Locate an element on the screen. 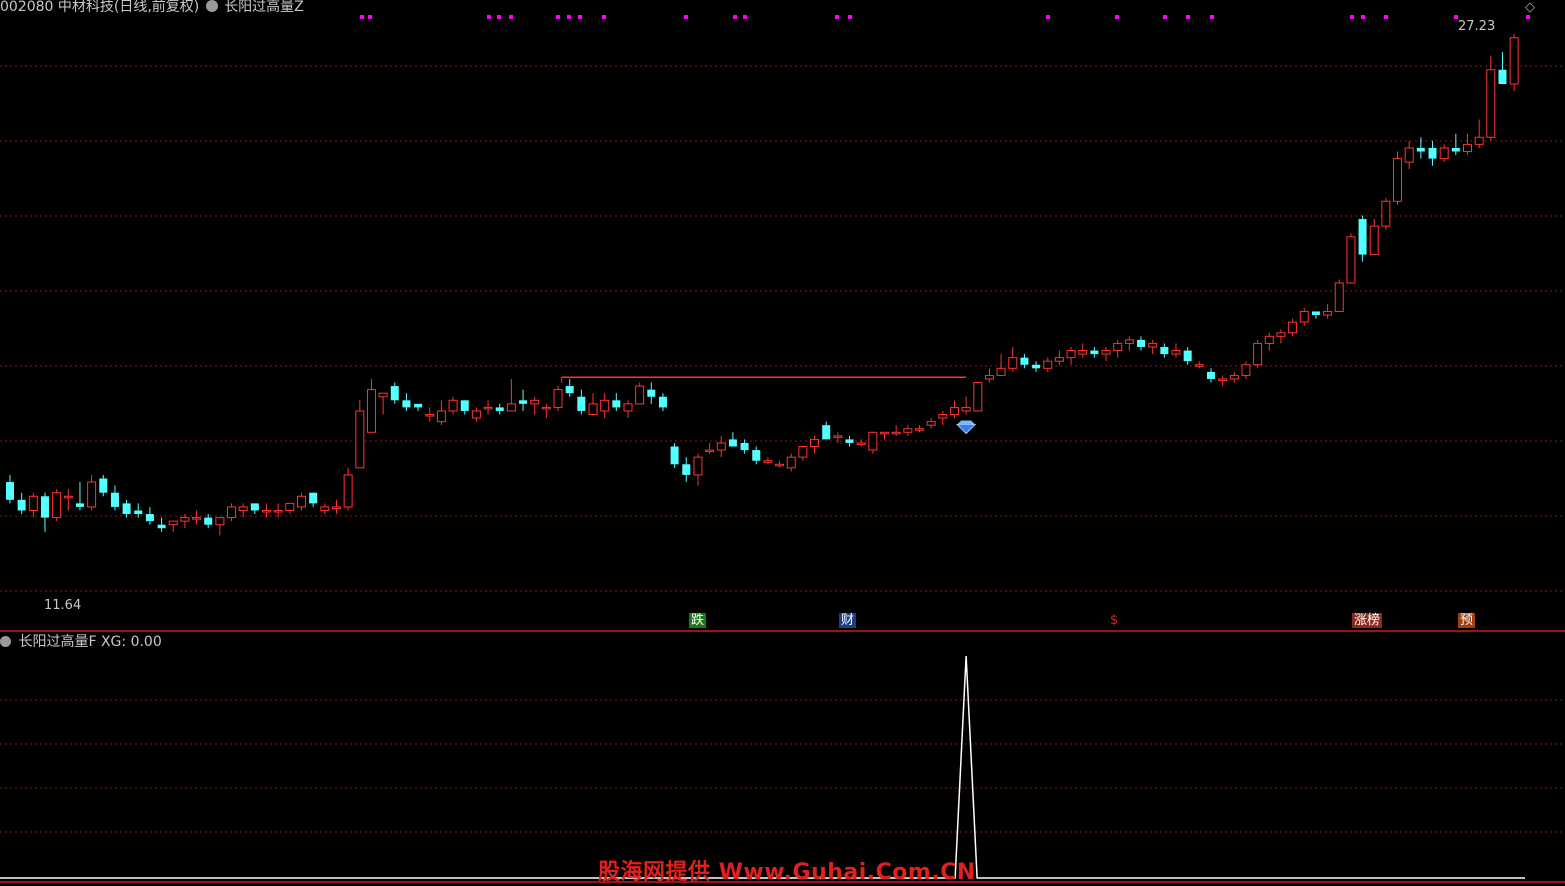 This screenshot has height=886, width=1565. low-price-label: 11.64 is located at coordinates (63, 605).